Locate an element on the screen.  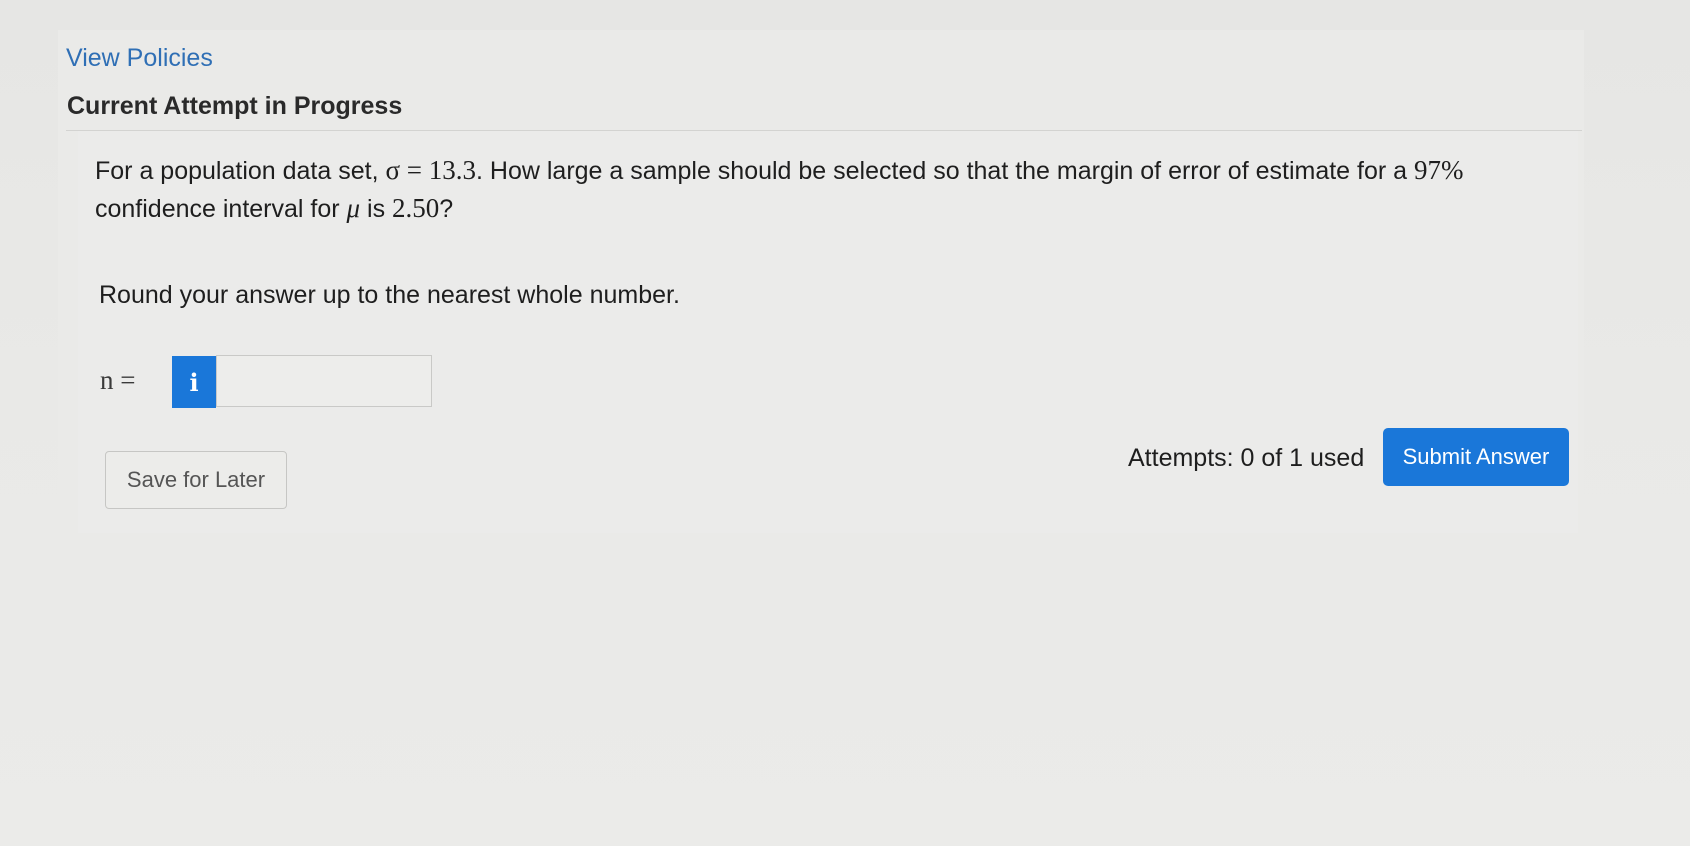
attempts-counter: Attempts: 0 of 1 used is located at coordinates (1246, 458).